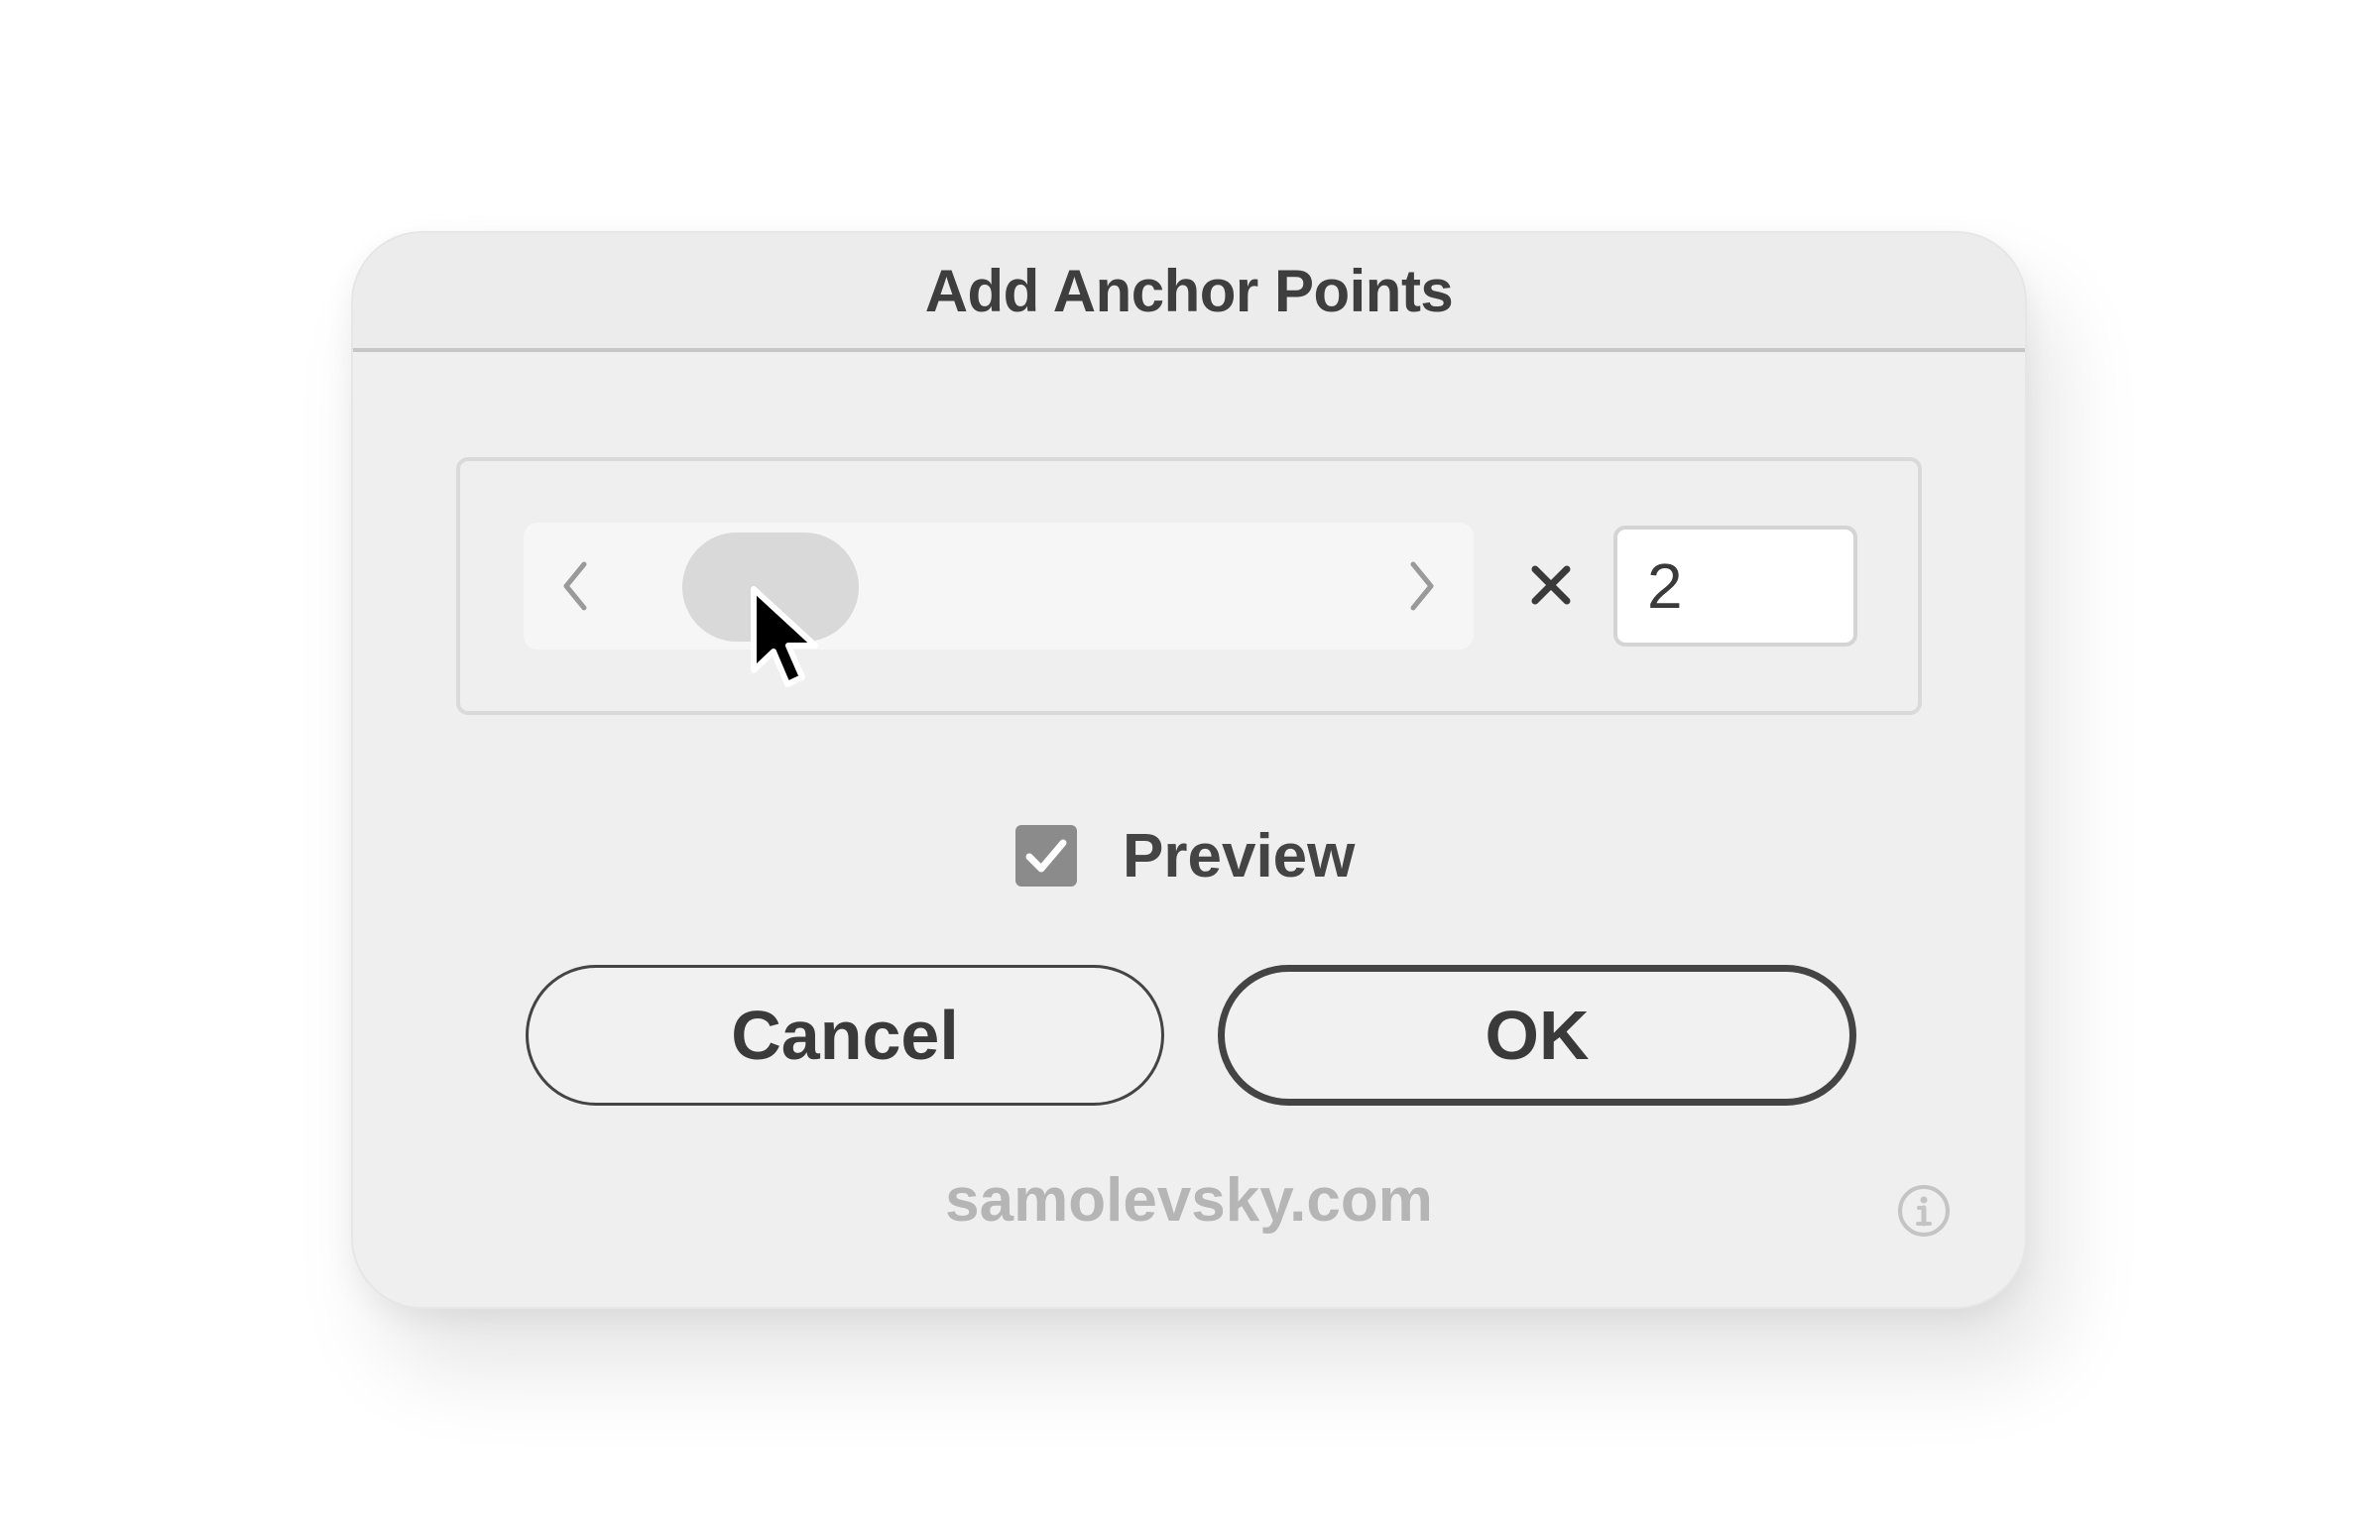  I want to click on multiplier-group, so click(1189, 586).